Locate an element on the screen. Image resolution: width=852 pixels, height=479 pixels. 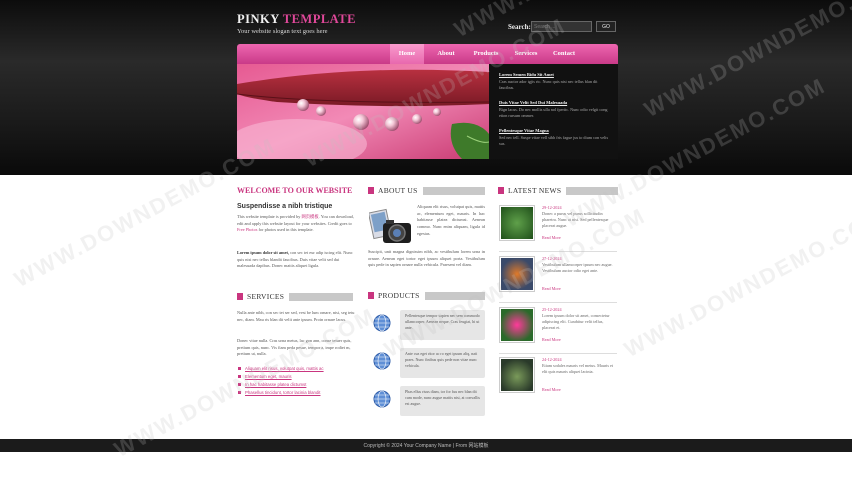
news-date: 29-12-2024 is located at coordinates (552, 207).